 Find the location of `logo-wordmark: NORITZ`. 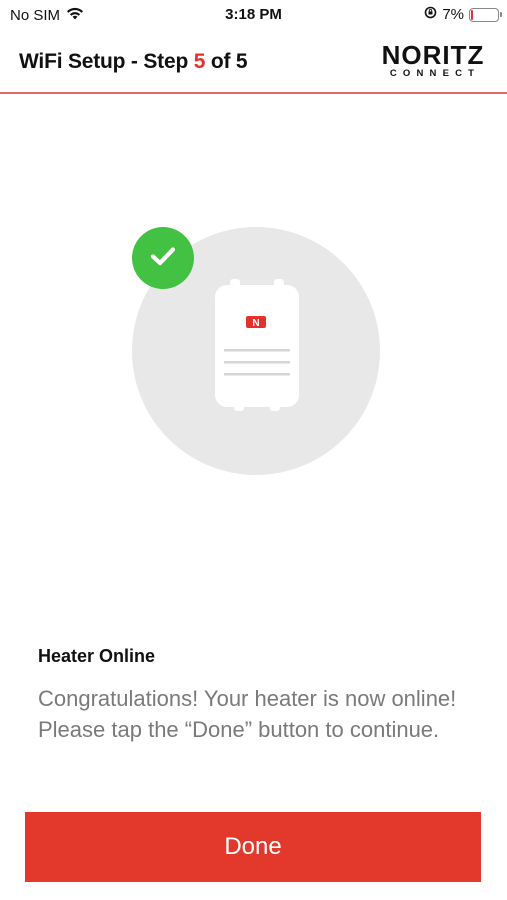

logo-wordmark: NORITZ is located at coordinates (433, 55).